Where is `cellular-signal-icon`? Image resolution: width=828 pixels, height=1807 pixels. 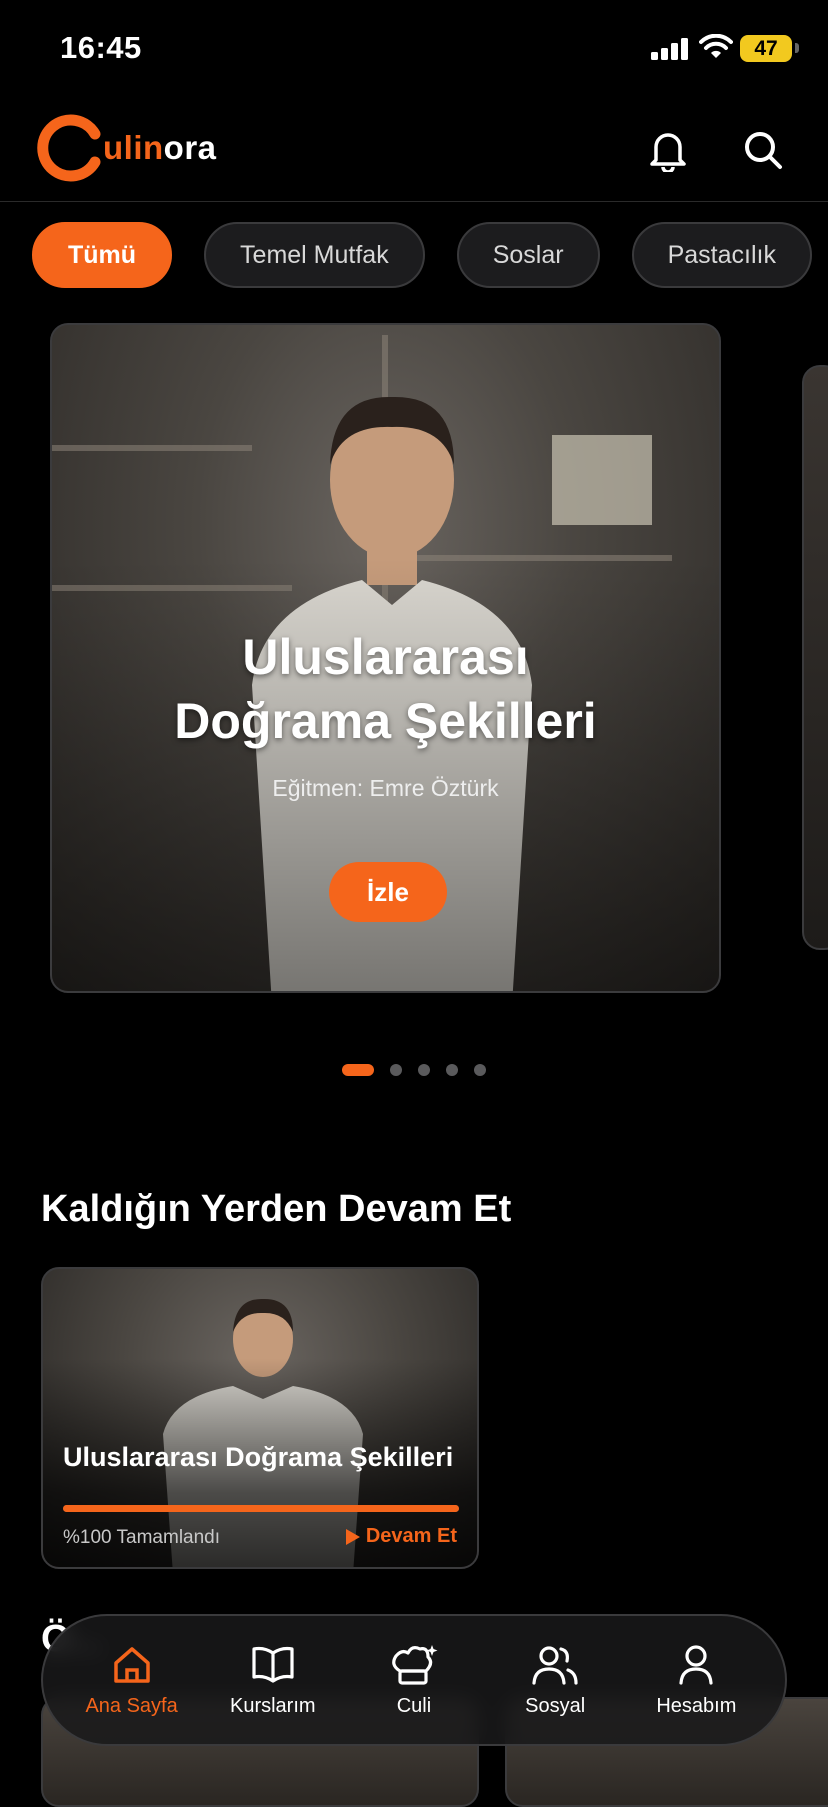 cellular-signal-icon is located at coordinates (669, 49).